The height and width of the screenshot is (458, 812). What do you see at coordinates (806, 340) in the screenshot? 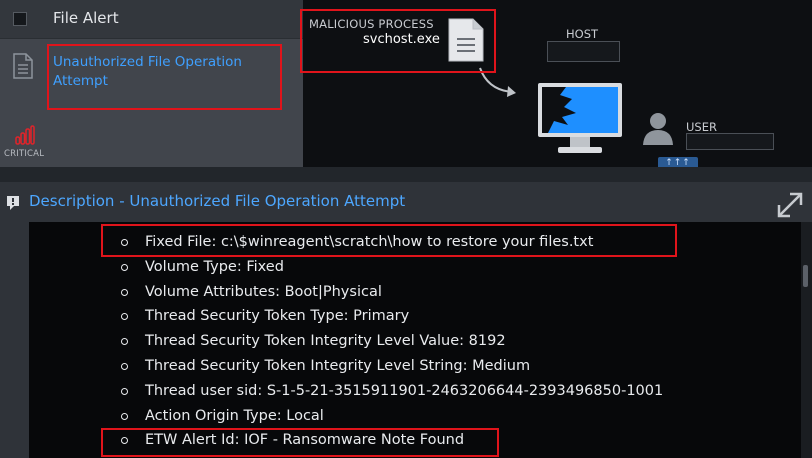
I see `description-scrollbar` at bounding box center [806, 340].